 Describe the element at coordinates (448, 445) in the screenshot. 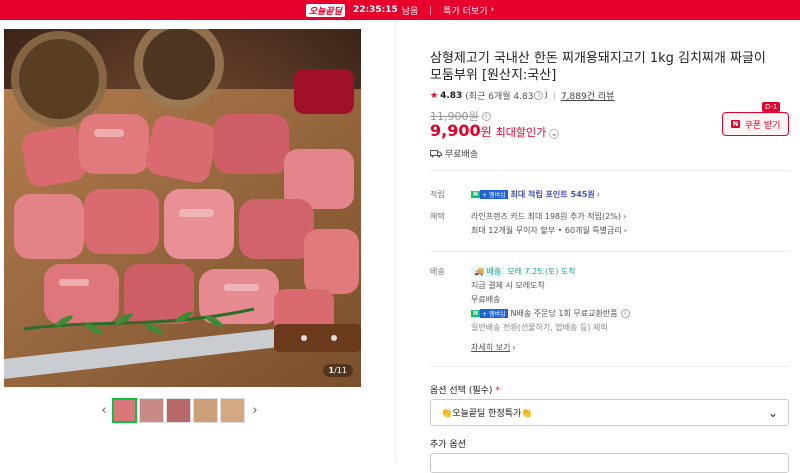

I see `additional-option-label: 추가 옵션` at that location.